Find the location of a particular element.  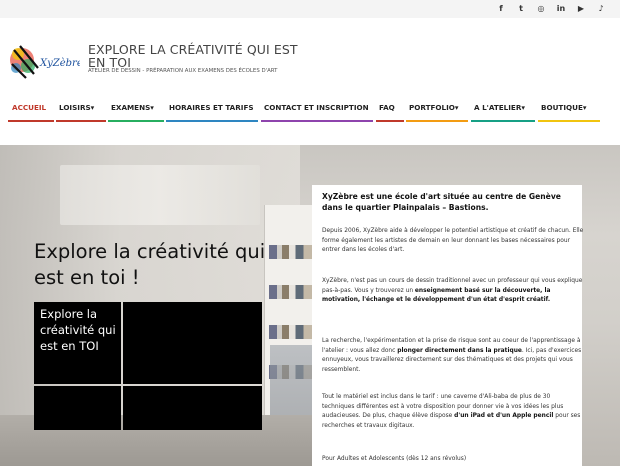

site-logo: XyZèbre is located at coordinates (45, 62).